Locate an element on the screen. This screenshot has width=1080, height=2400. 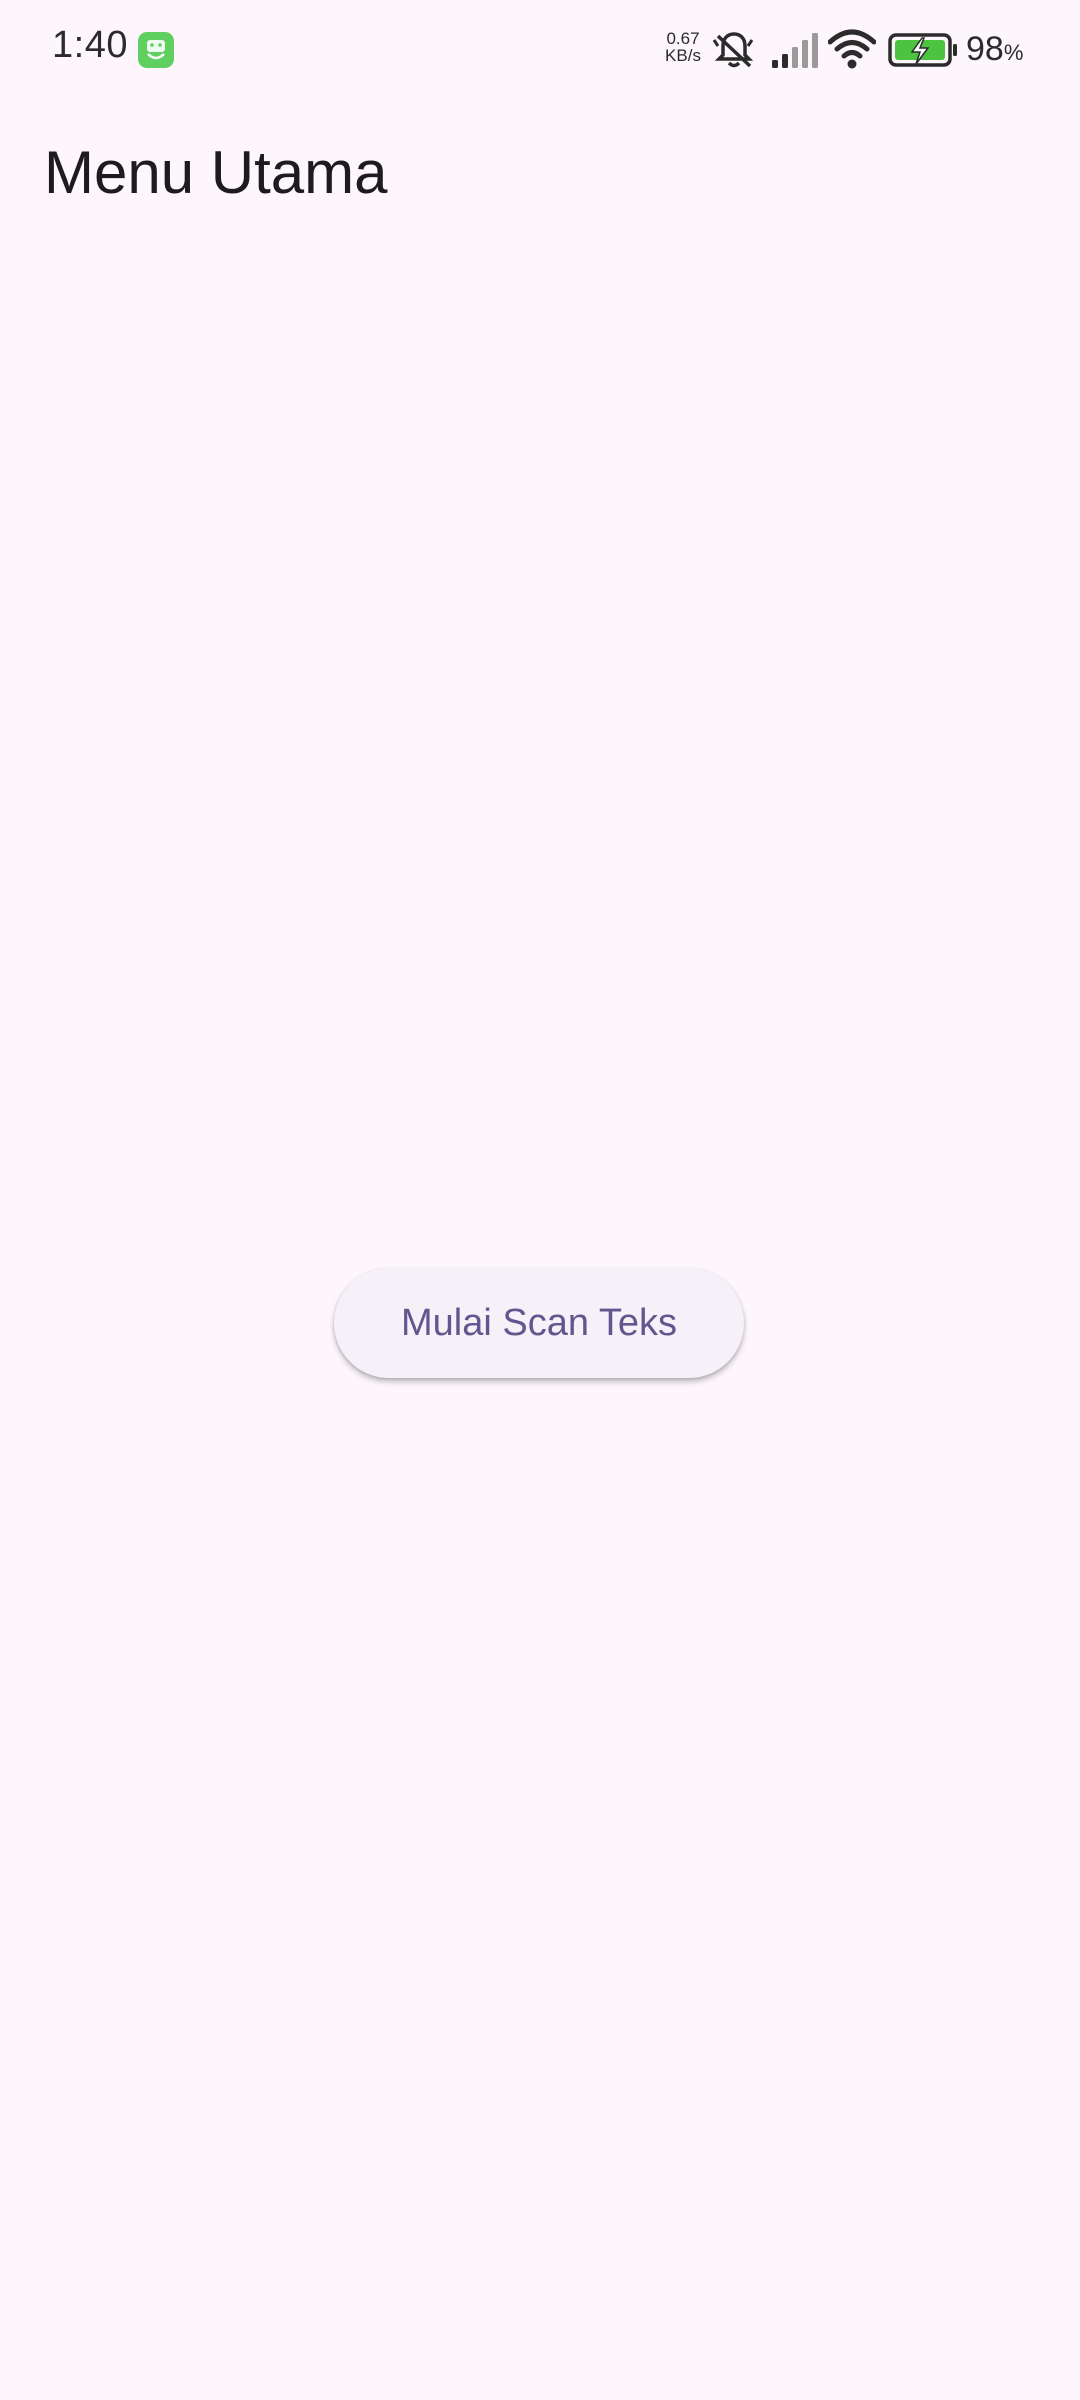
app-notification-icon is located at coordinates (156, 50).